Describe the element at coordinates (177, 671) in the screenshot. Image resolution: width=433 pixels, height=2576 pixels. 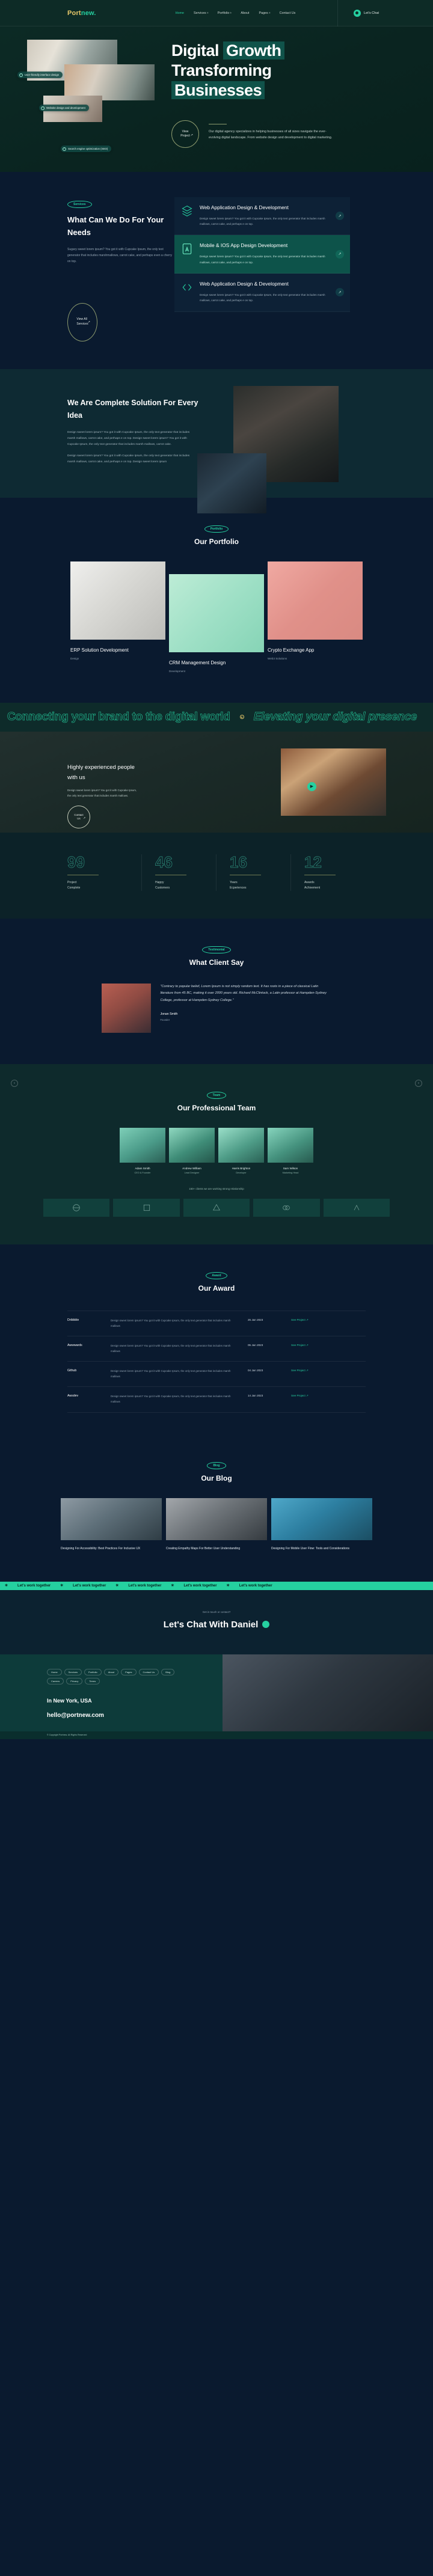
I see `portfolio-item-category: Development` at that location.